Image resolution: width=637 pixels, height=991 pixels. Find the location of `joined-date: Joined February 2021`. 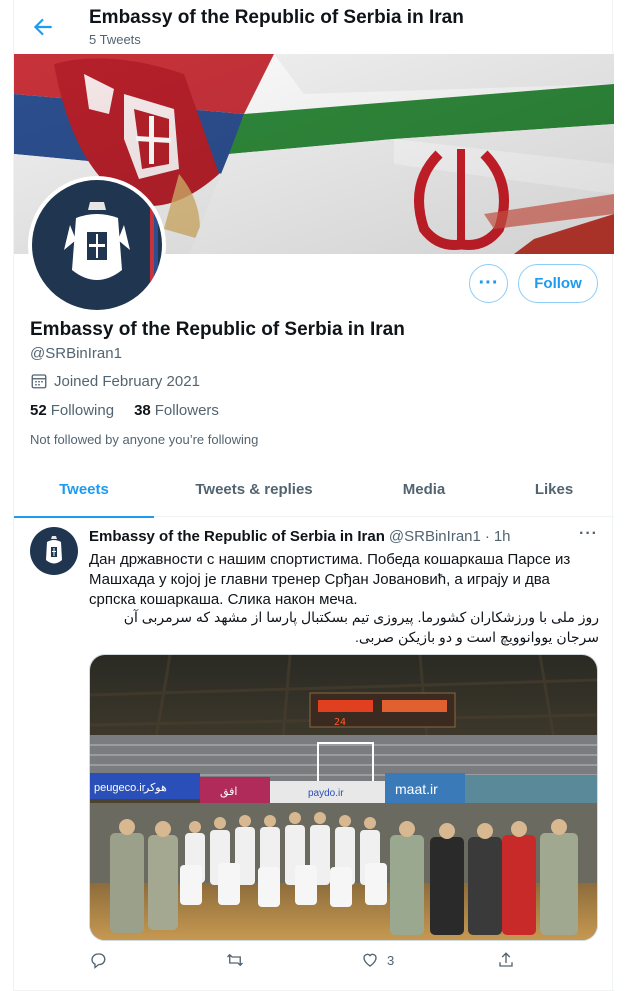

joined-date: Joined February 2021 is located at coordinates (115, 381).